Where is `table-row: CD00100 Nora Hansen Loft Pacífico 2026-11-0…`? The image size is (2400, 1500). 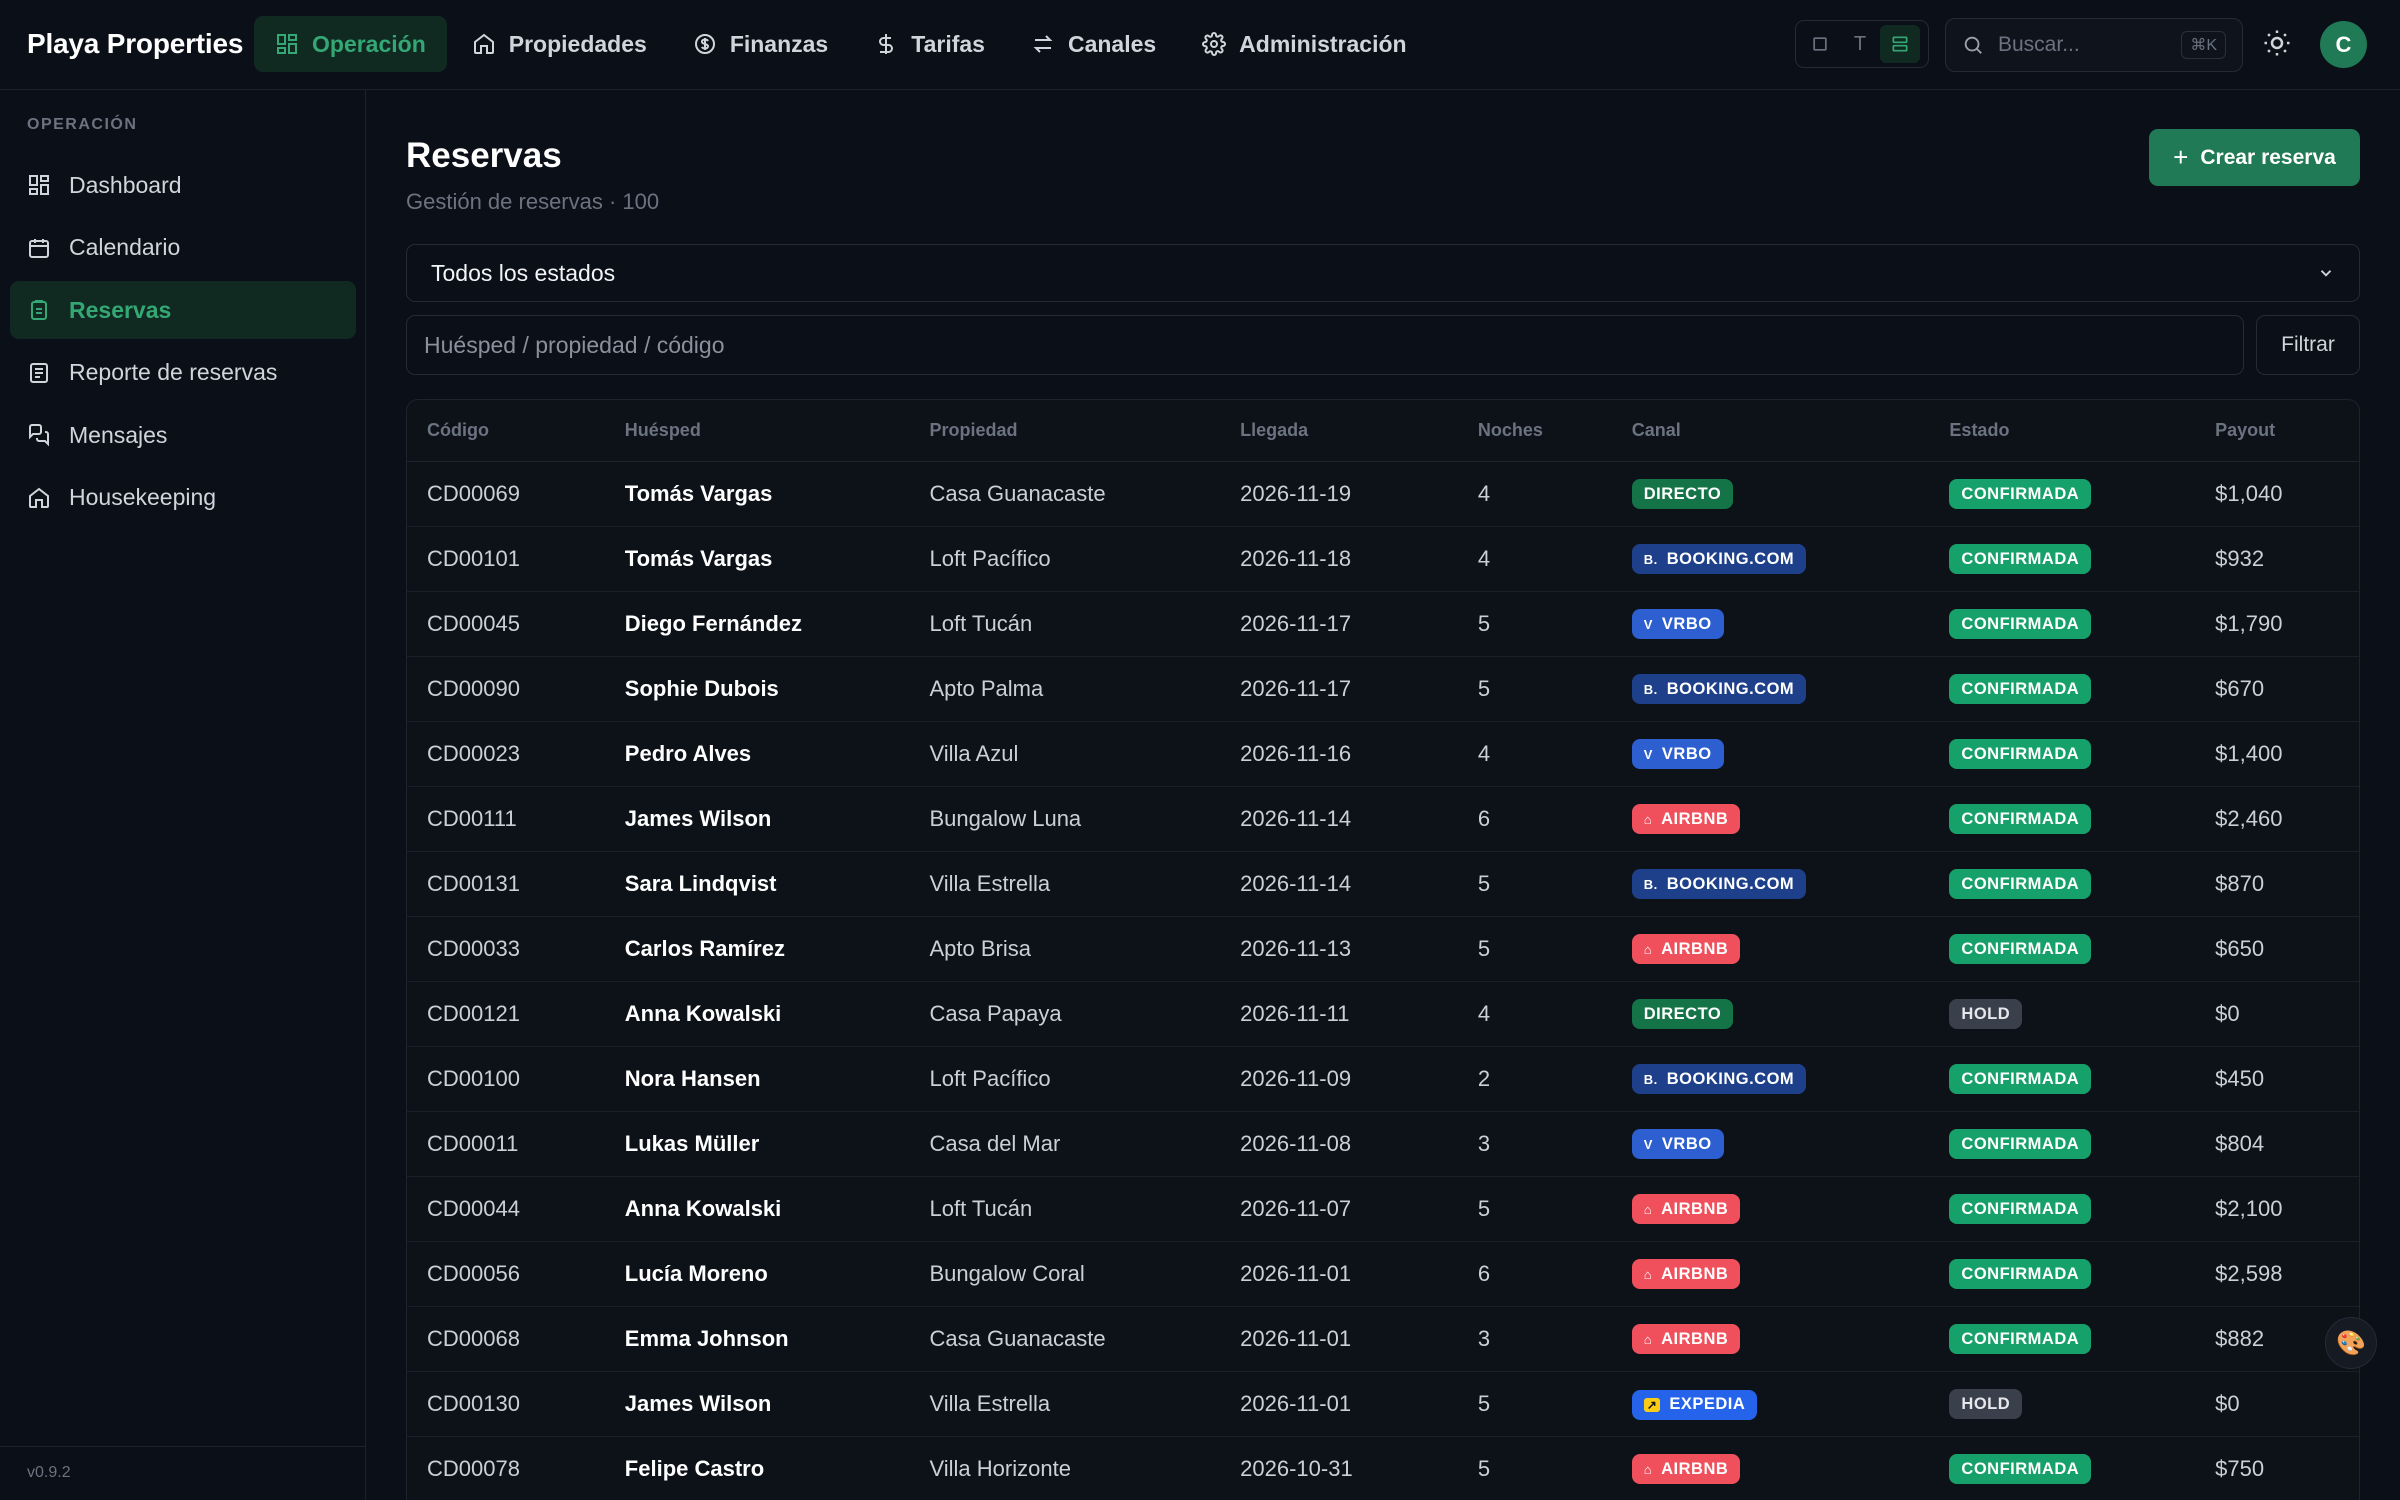 table-row: CD00100 Nora Hansen Loft Pacífico 2026-11-0… is located at coordinates (1383, 1079).